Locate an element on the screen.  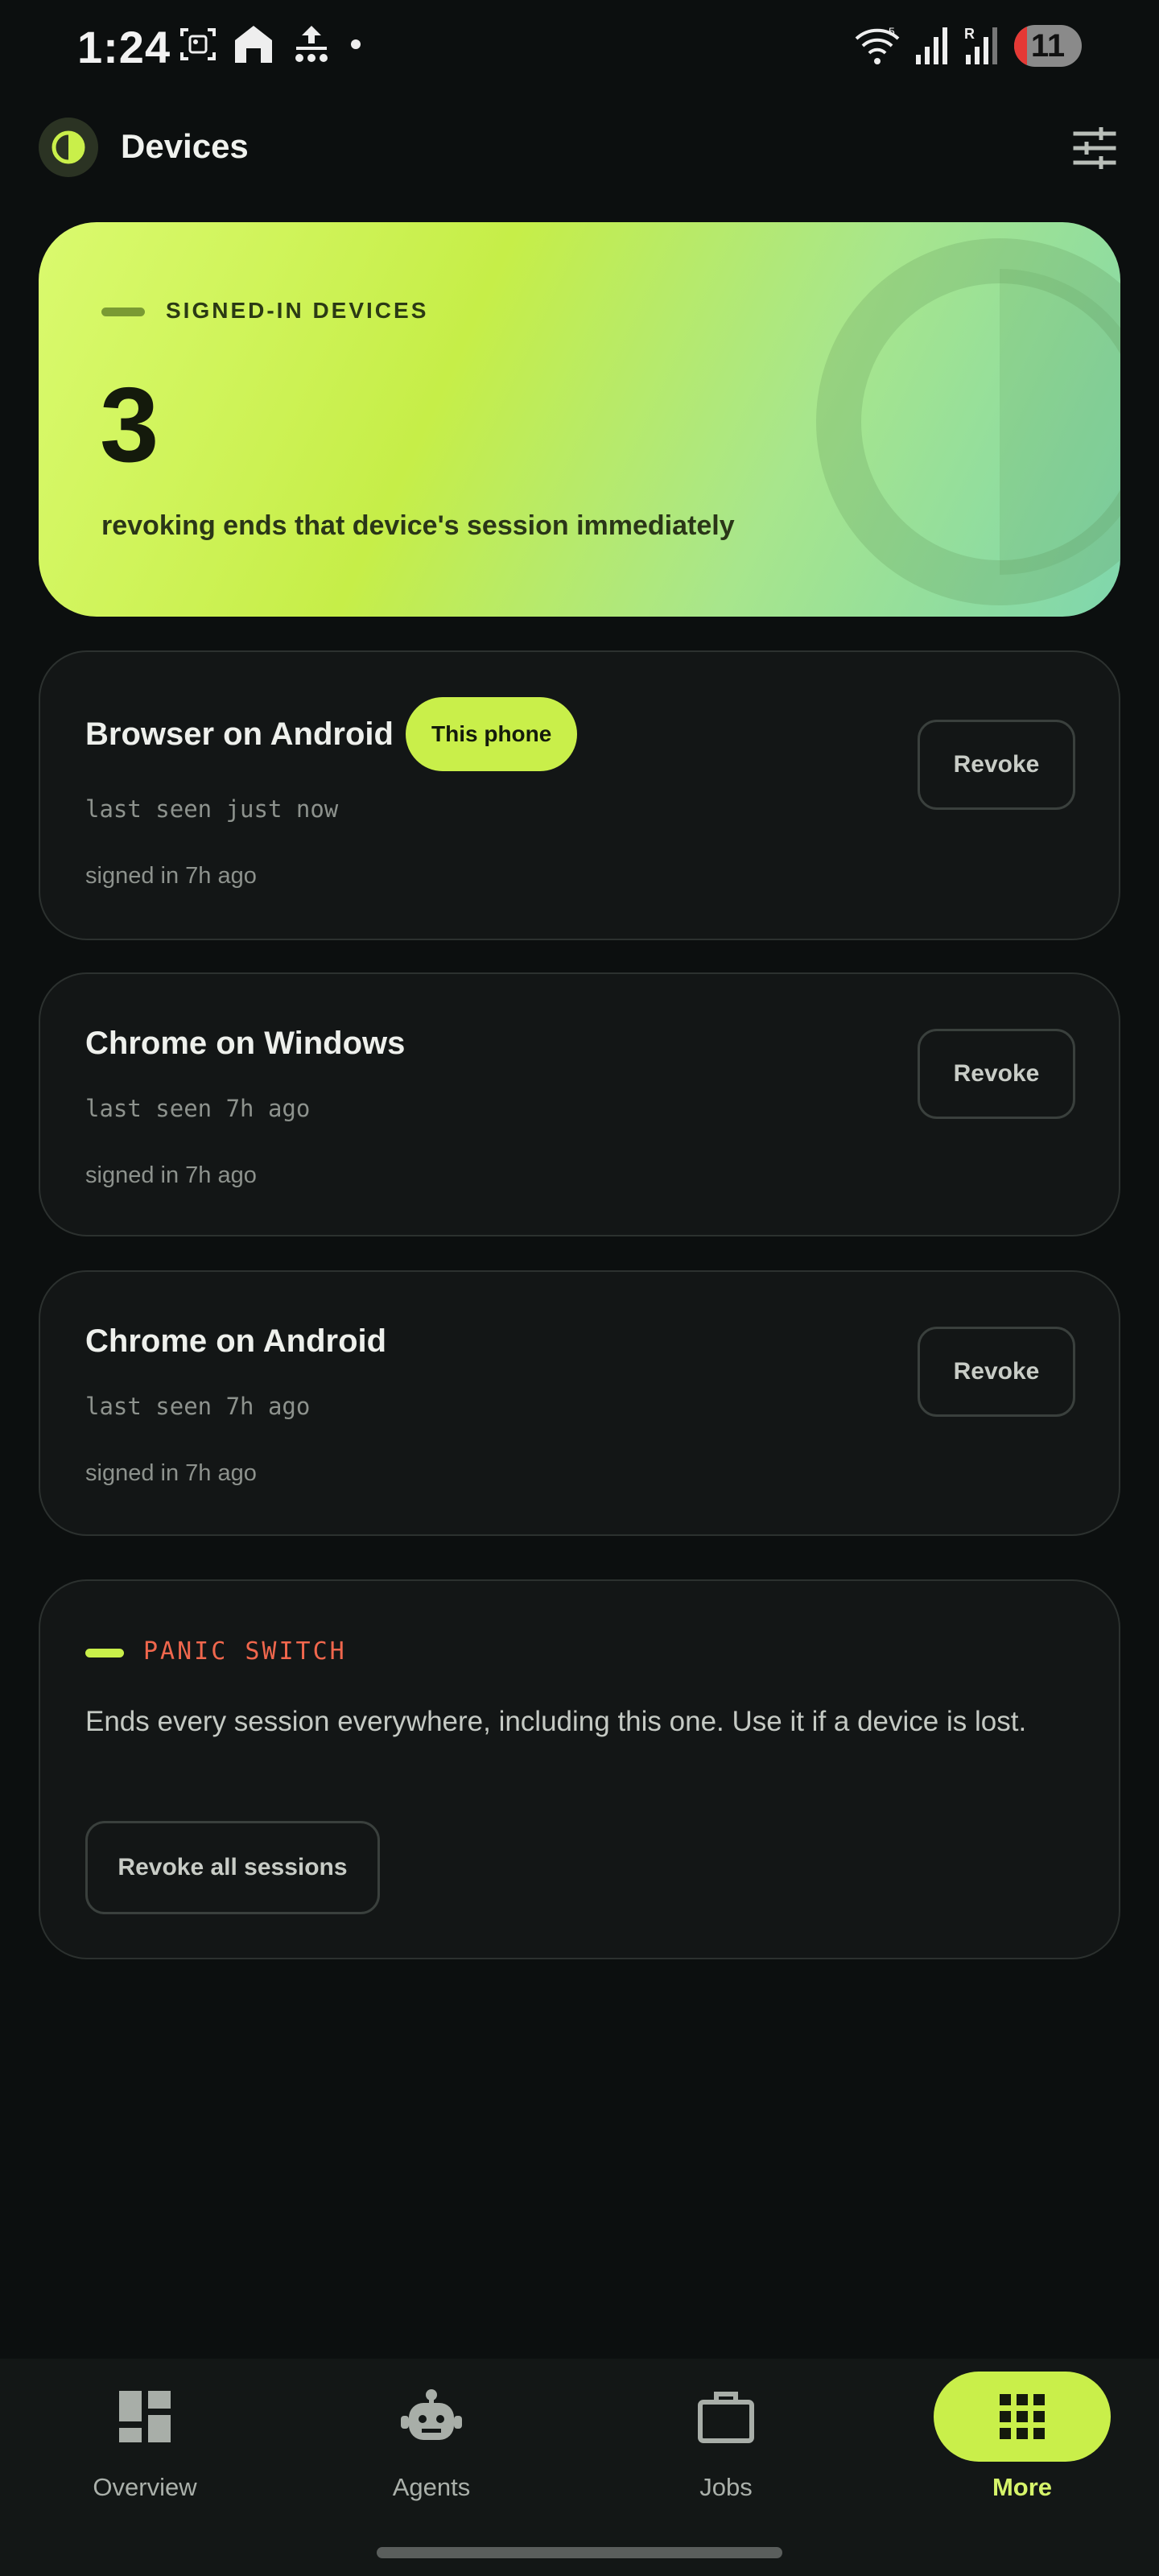
hero-label-dash is located at coordinates (123, 312).